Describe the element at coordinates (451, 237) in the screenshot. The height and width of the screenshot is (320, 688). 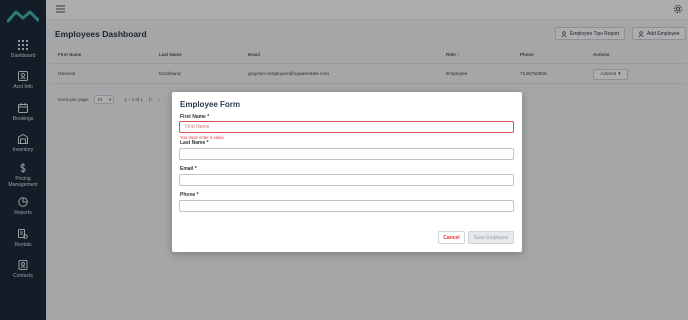
I see `cancel-button: Cancel` at that location.